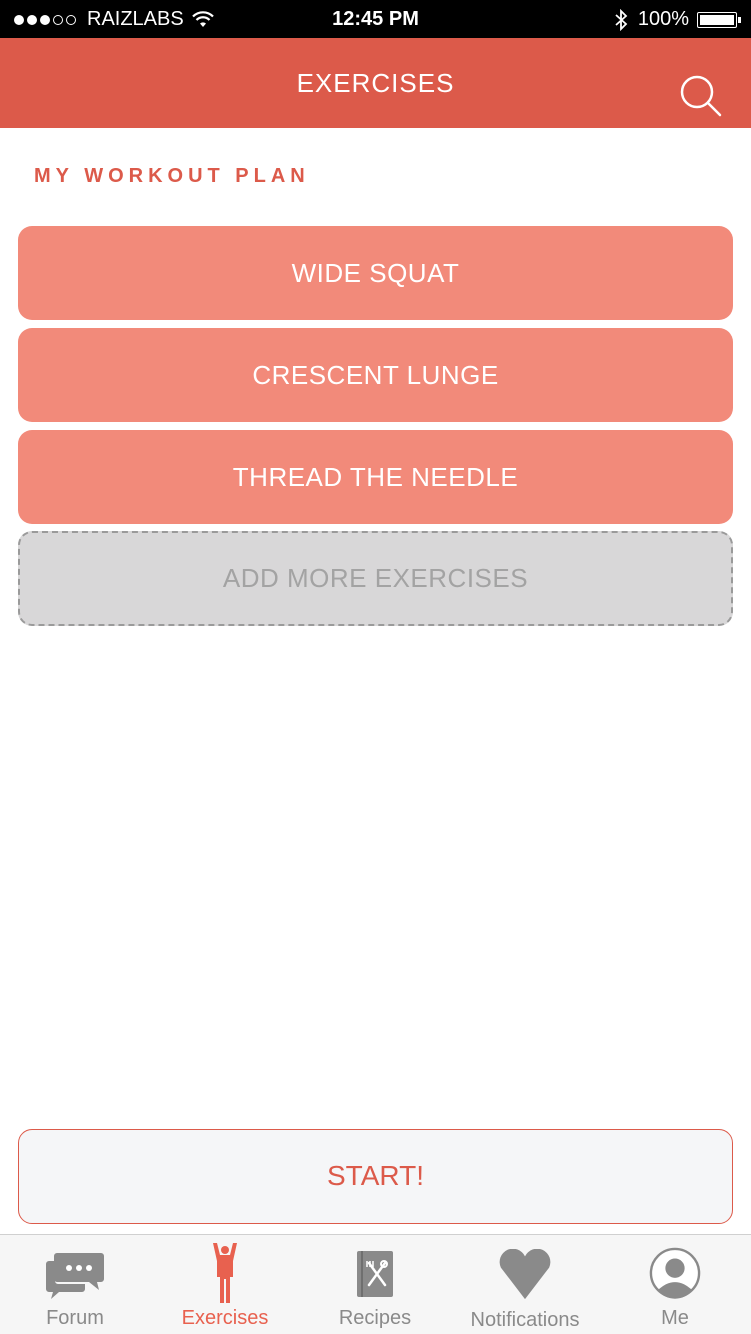 This screenshot has height=1334, width=751. Describe the element at coordinates (375, 1176) in the screenshot. I see `start-button: START!` at that location.